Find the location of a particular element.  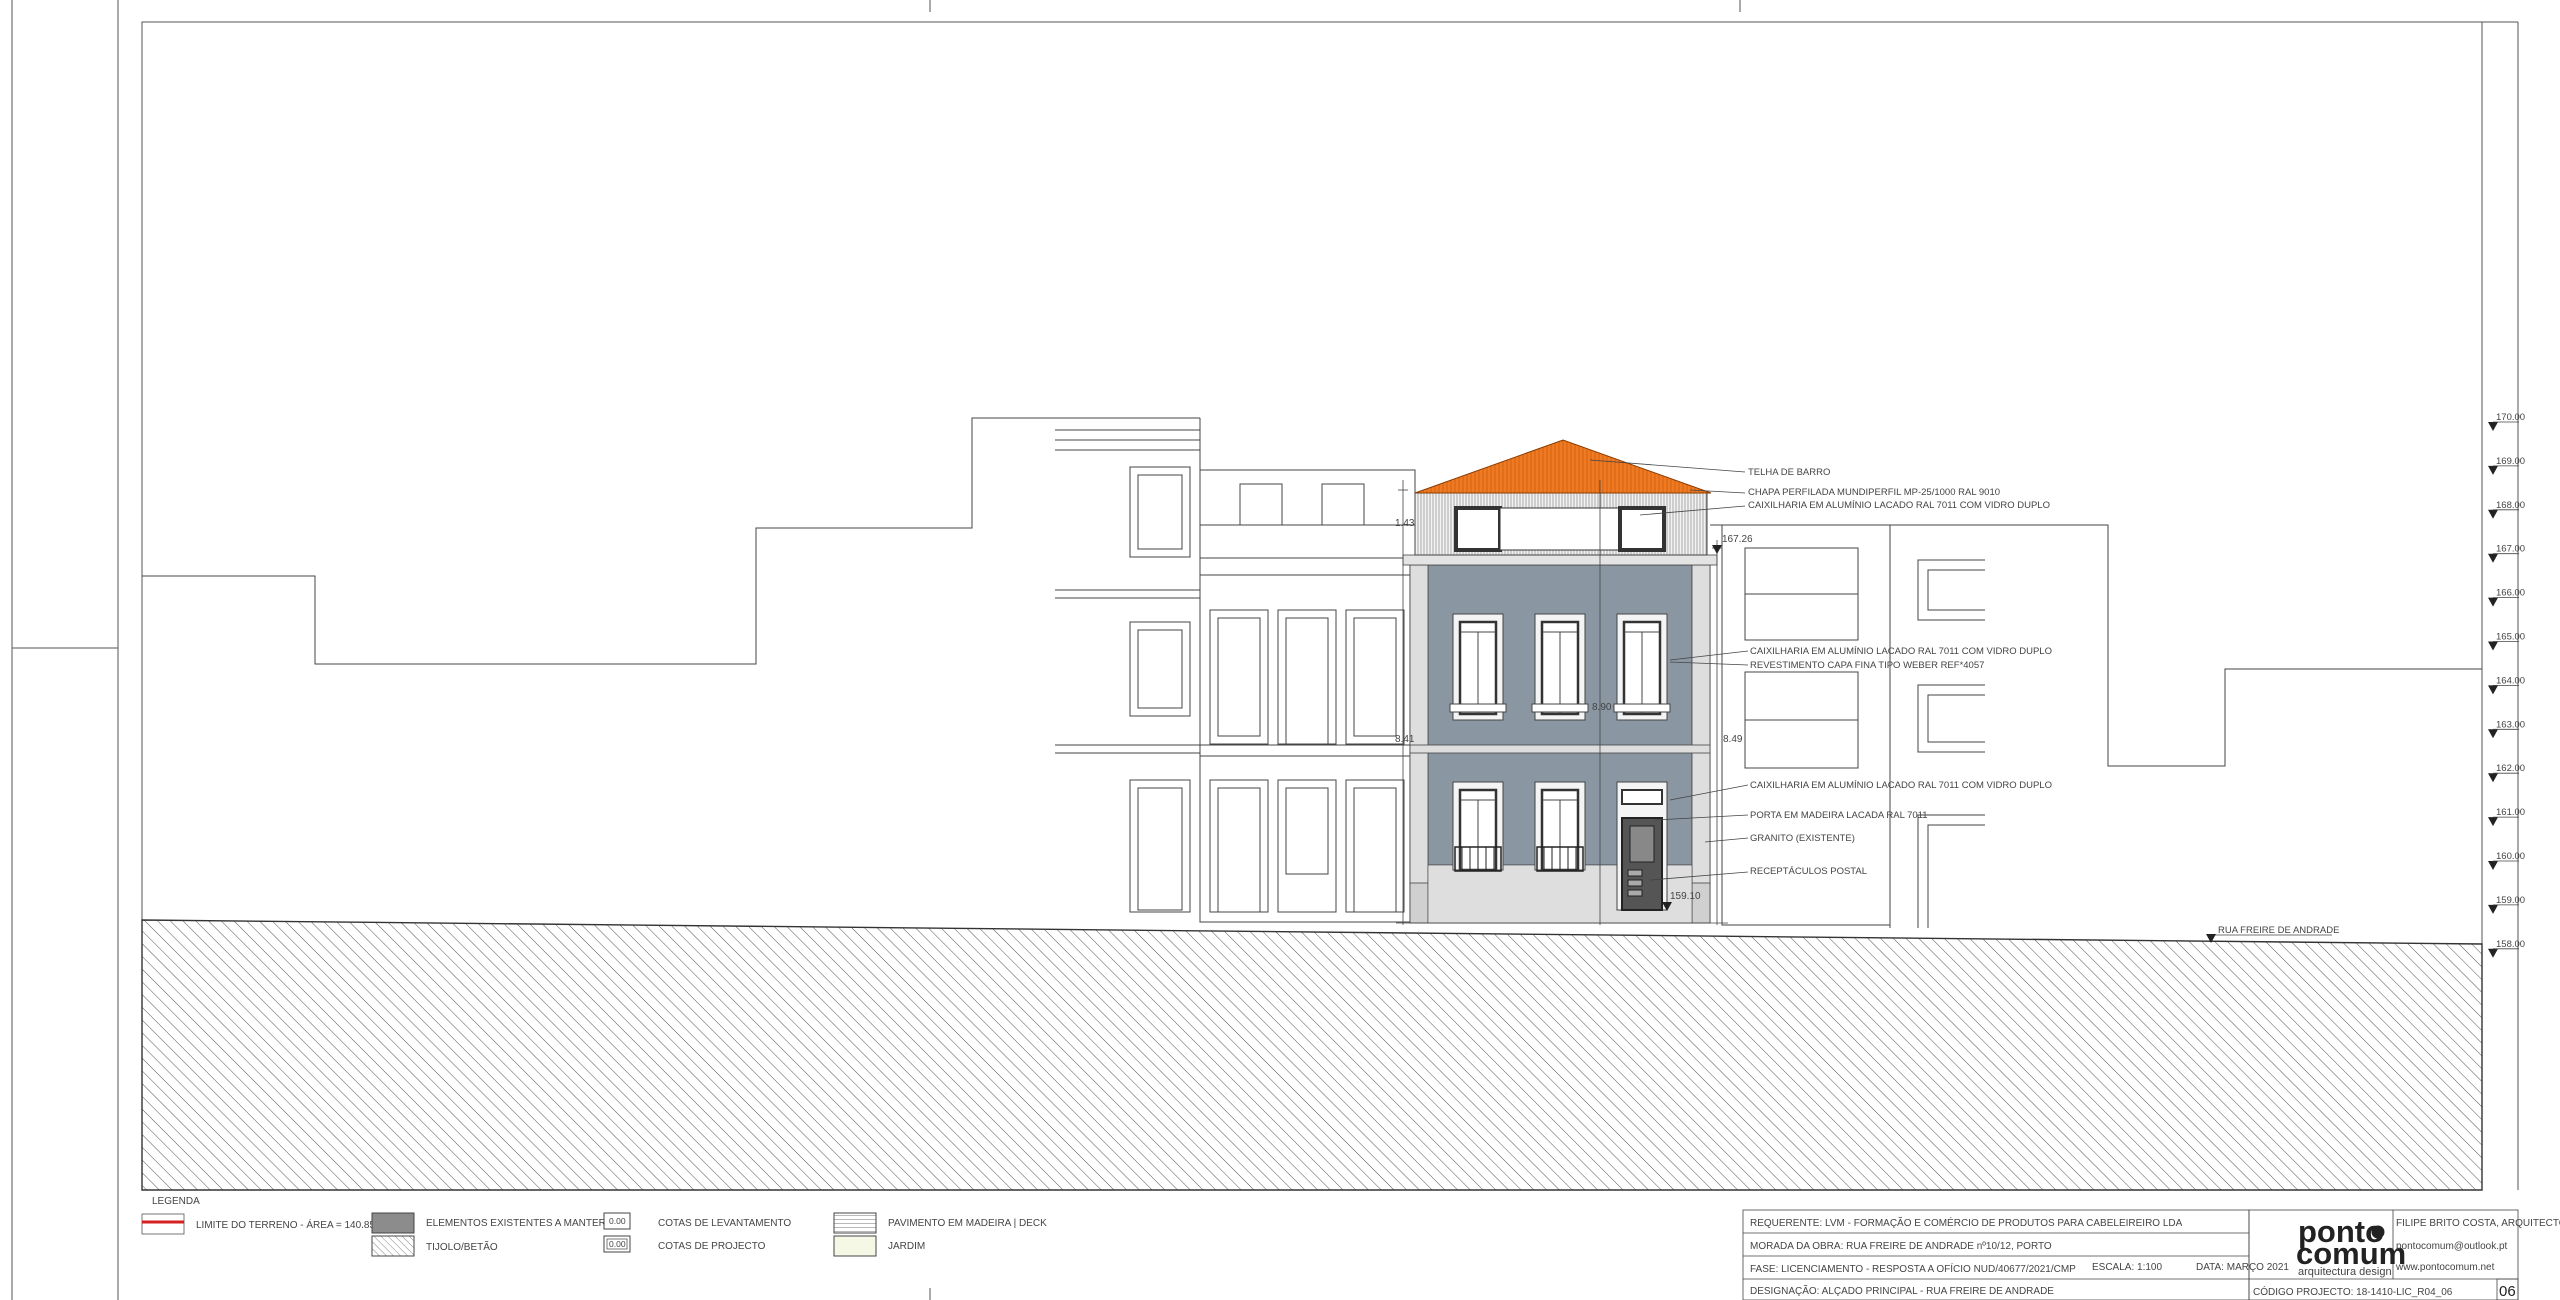

title-codigo: CÓDIGO PROJECTO: 18-1410-LIC_R04_06 is located at coordinates (2353, 1291).